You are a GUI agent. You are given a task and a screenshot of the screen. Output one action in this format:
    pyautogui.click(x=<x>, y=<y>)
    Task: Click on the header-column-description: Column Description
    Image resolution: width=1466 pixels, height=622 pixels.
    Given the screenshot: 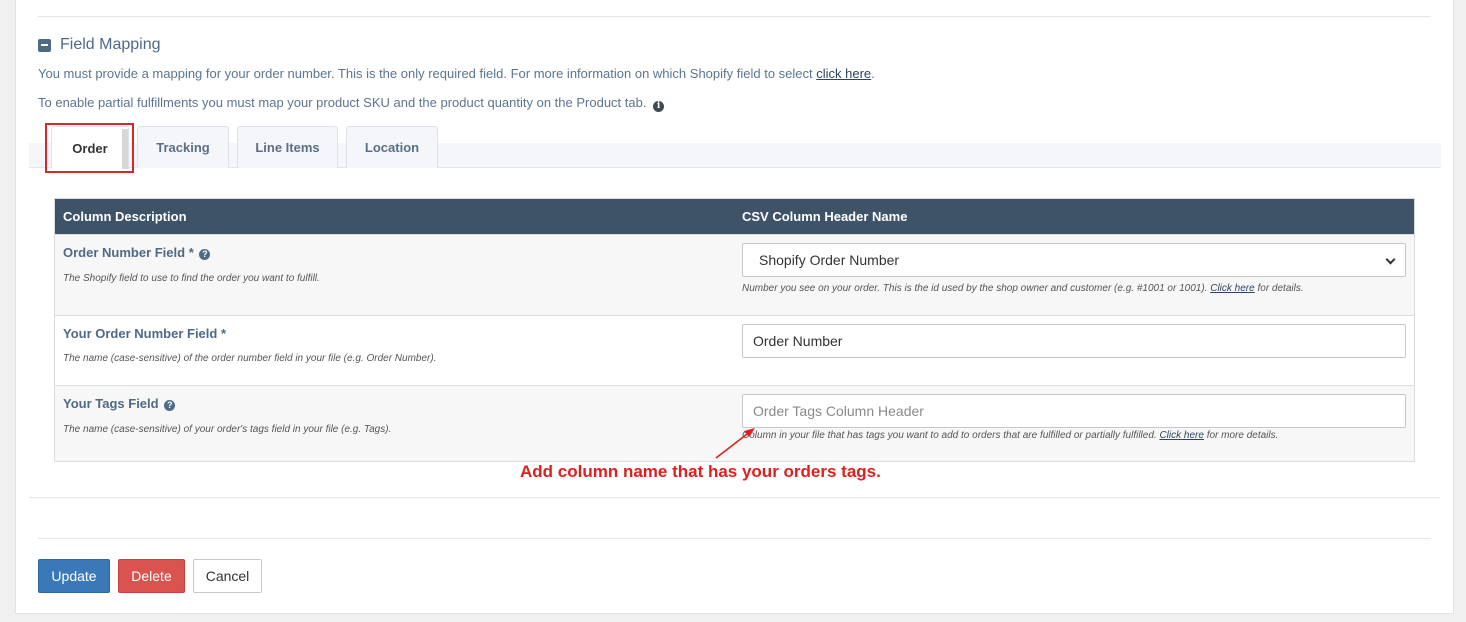 What is the action you would take?
    pyautogui.click(x=125, y=216)
    